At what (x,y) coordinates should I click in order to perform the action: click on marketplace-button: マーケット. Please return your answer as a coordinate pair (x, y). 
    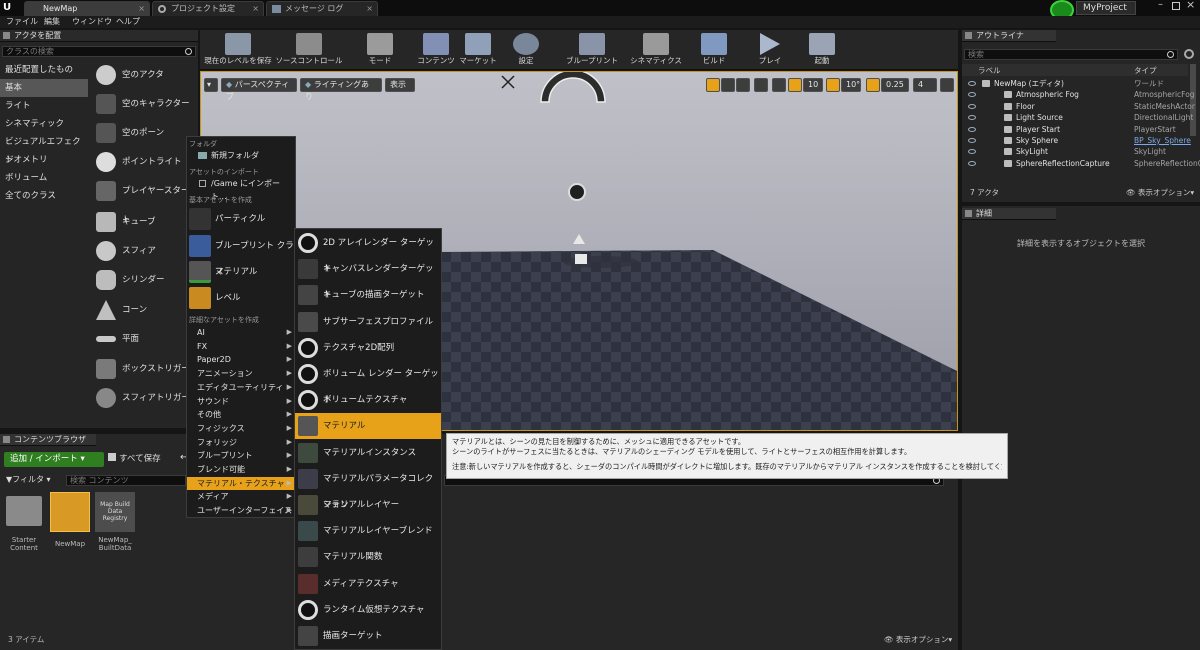
    Looking at the image, I should click on (478, 51).